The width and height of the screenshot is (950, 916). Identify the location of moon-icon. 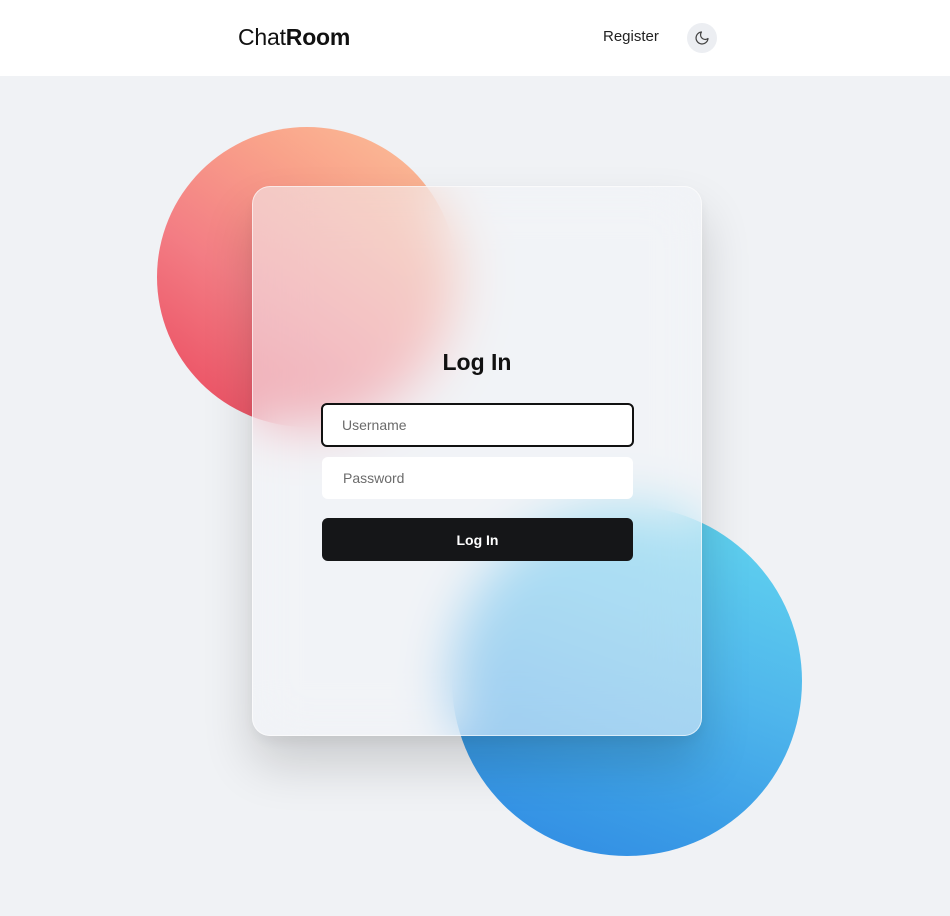
(702, 38).